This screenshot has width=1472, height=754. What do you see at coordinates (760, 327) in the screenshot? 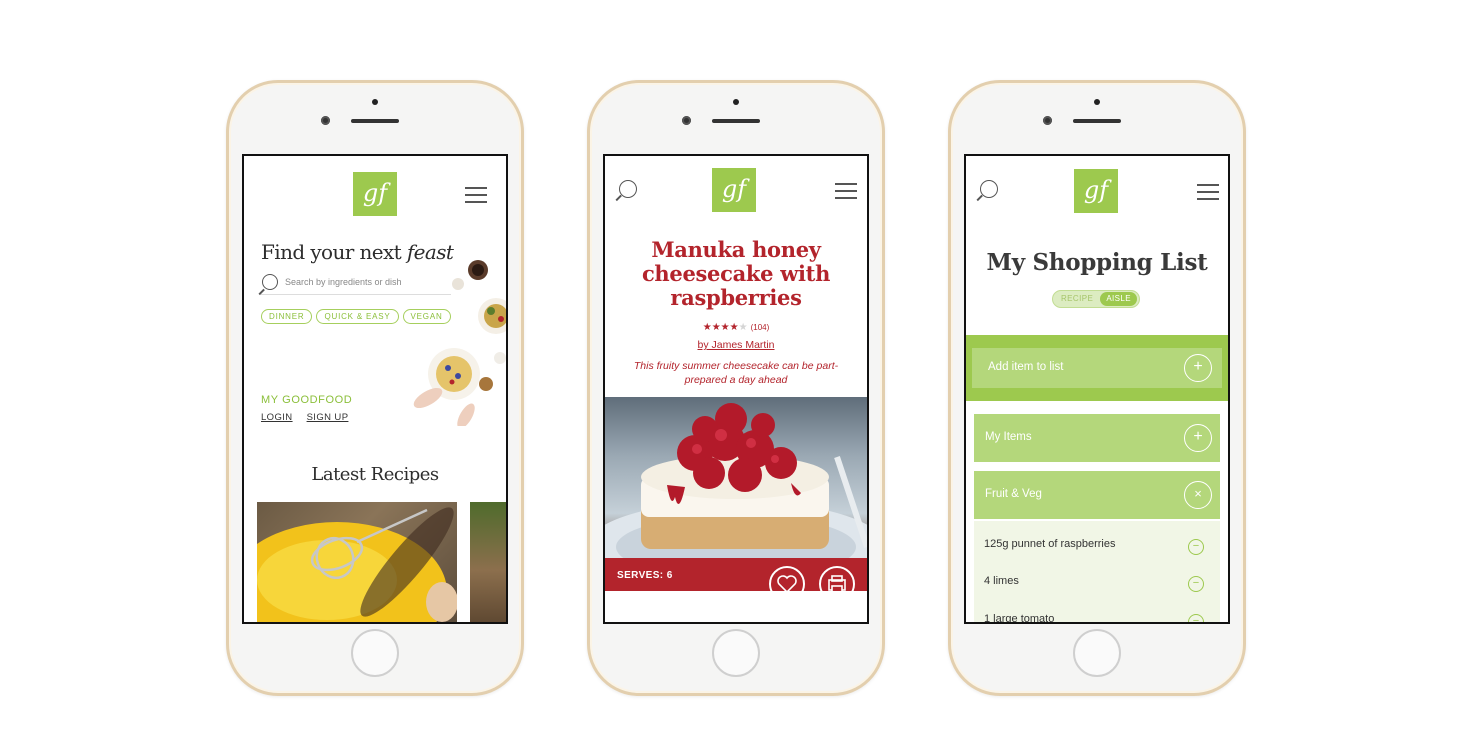
I see `rating-count: (104)` at bounding box center [760, 327].